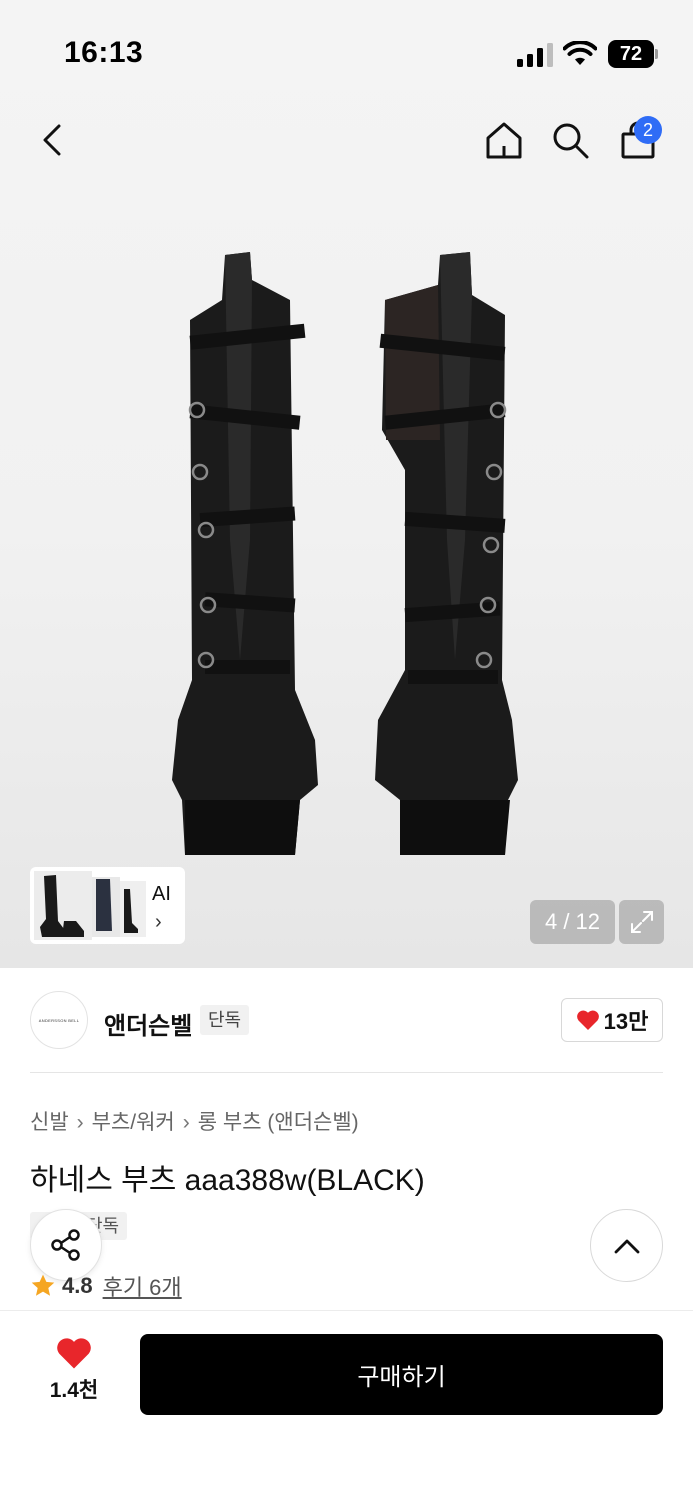  Describe the element at coordinates (648, 130) in the screenshot. I see `cart-count-badge: 2` at that location.